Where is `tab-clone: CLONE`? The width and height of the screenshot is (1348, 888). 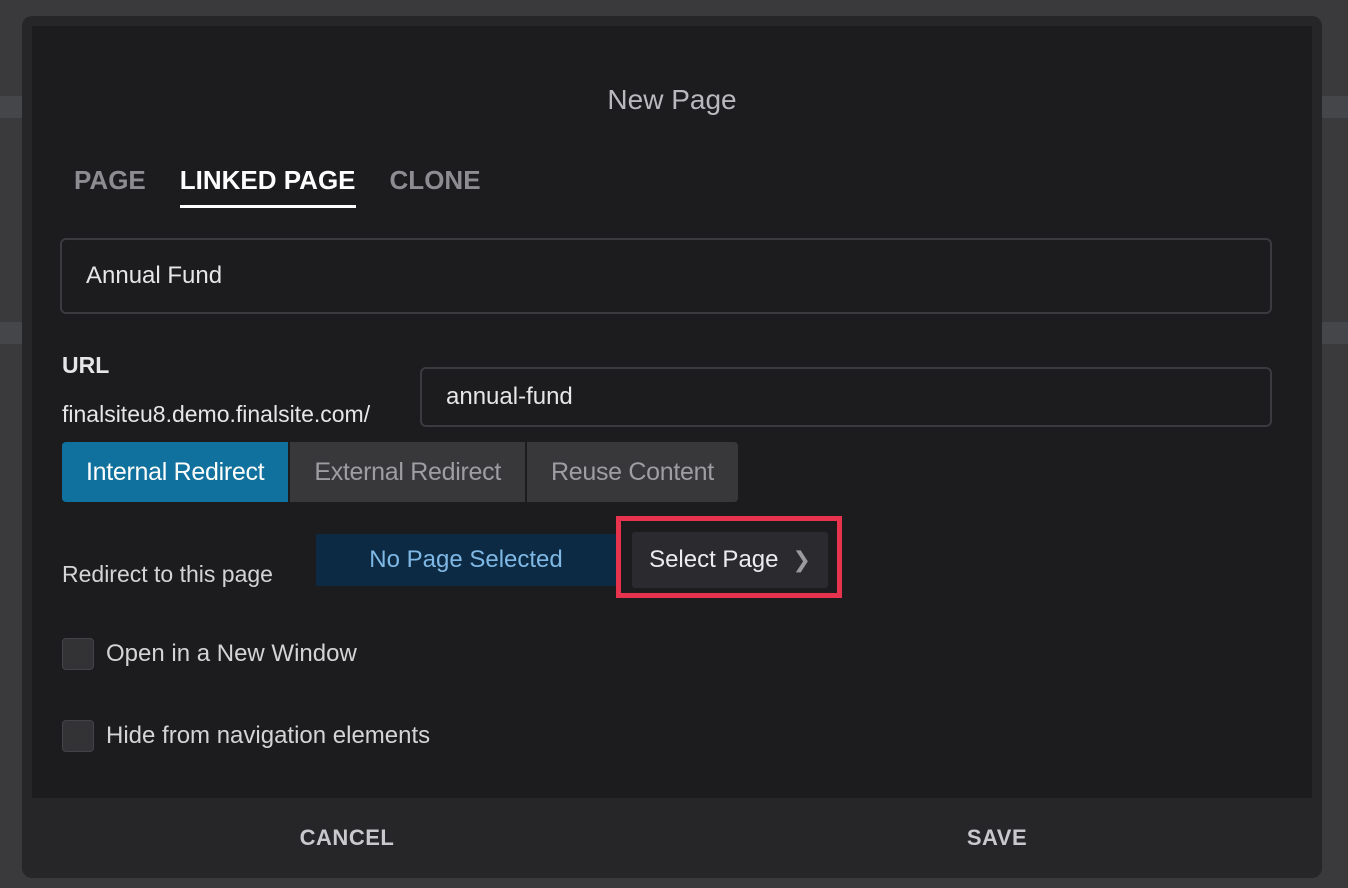 tab-clone: CLONE is located at coordinates (435, 186).